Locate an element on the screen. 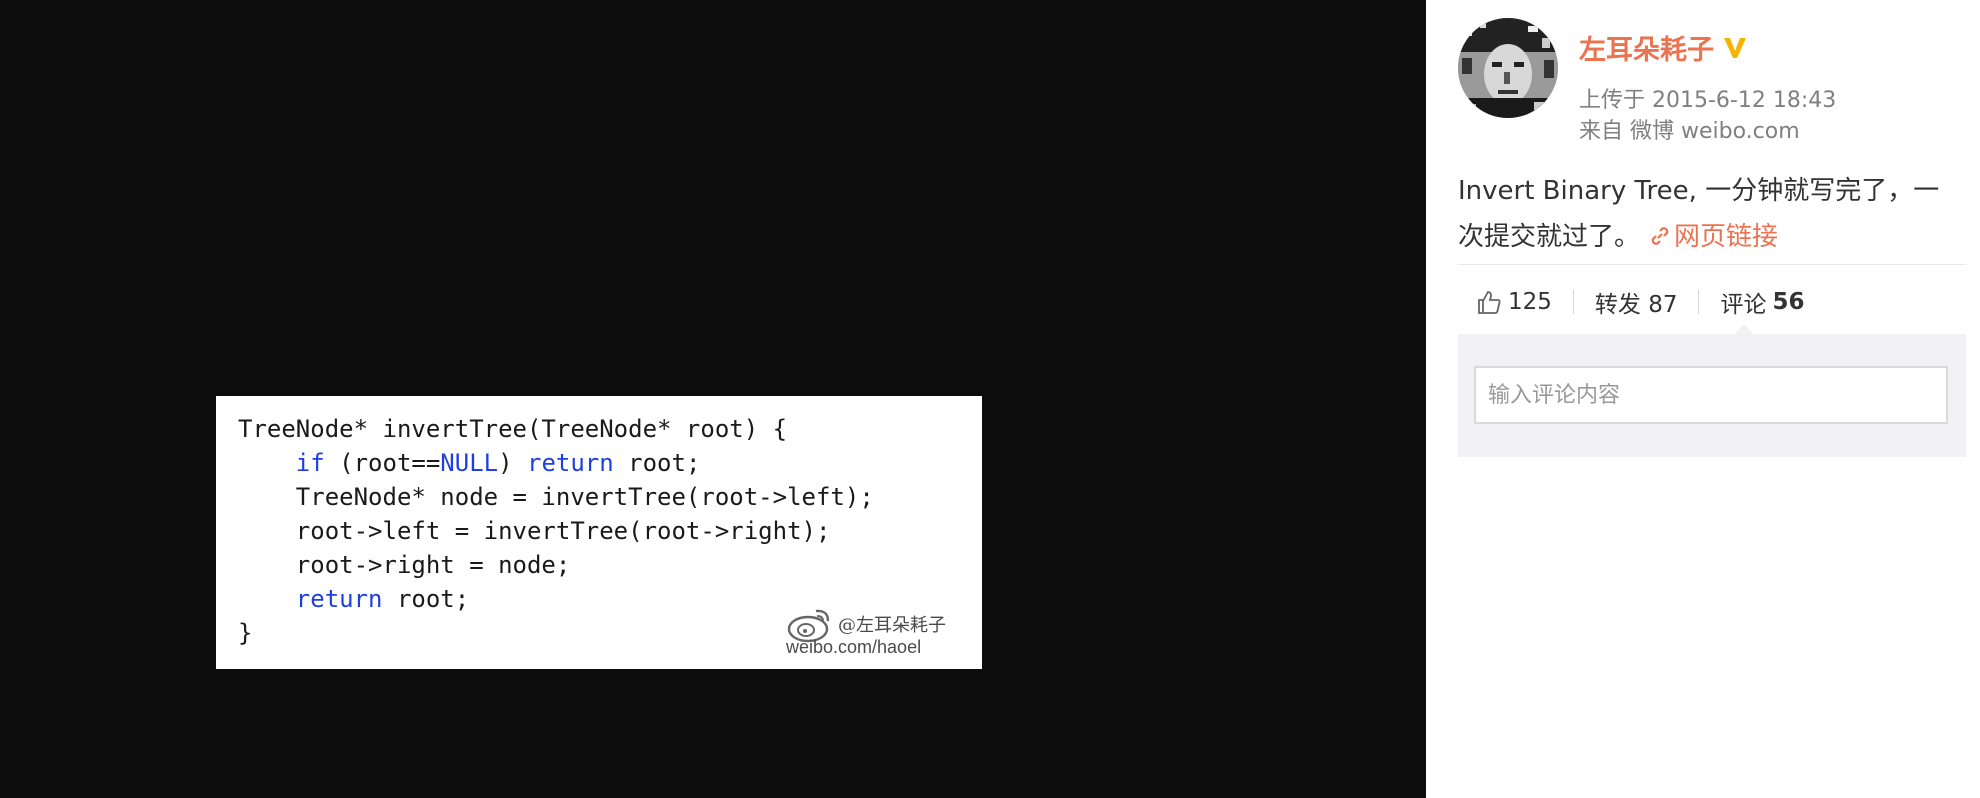  code-line: if (root==NULL) return root; is located at coordinates (610, 463).